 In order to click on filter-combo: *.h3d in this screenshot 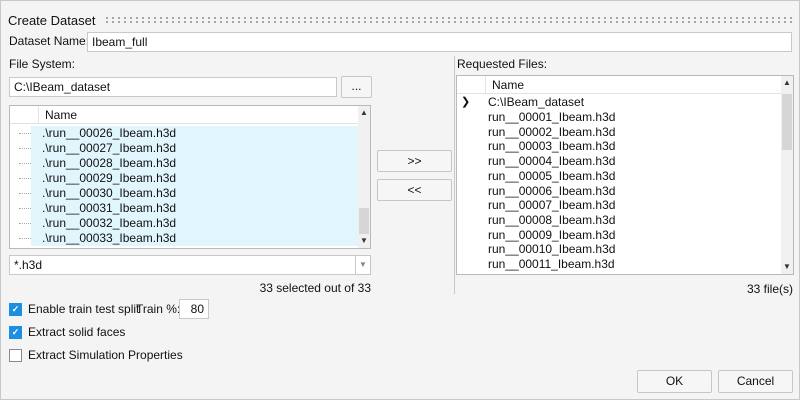, I will do `click(182, 265)`.